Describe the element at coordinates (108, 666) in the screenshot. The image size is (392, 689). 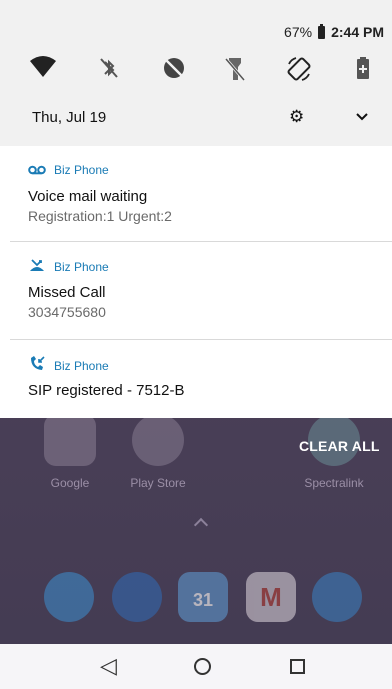
I see `back-icon: ◁` at that location.